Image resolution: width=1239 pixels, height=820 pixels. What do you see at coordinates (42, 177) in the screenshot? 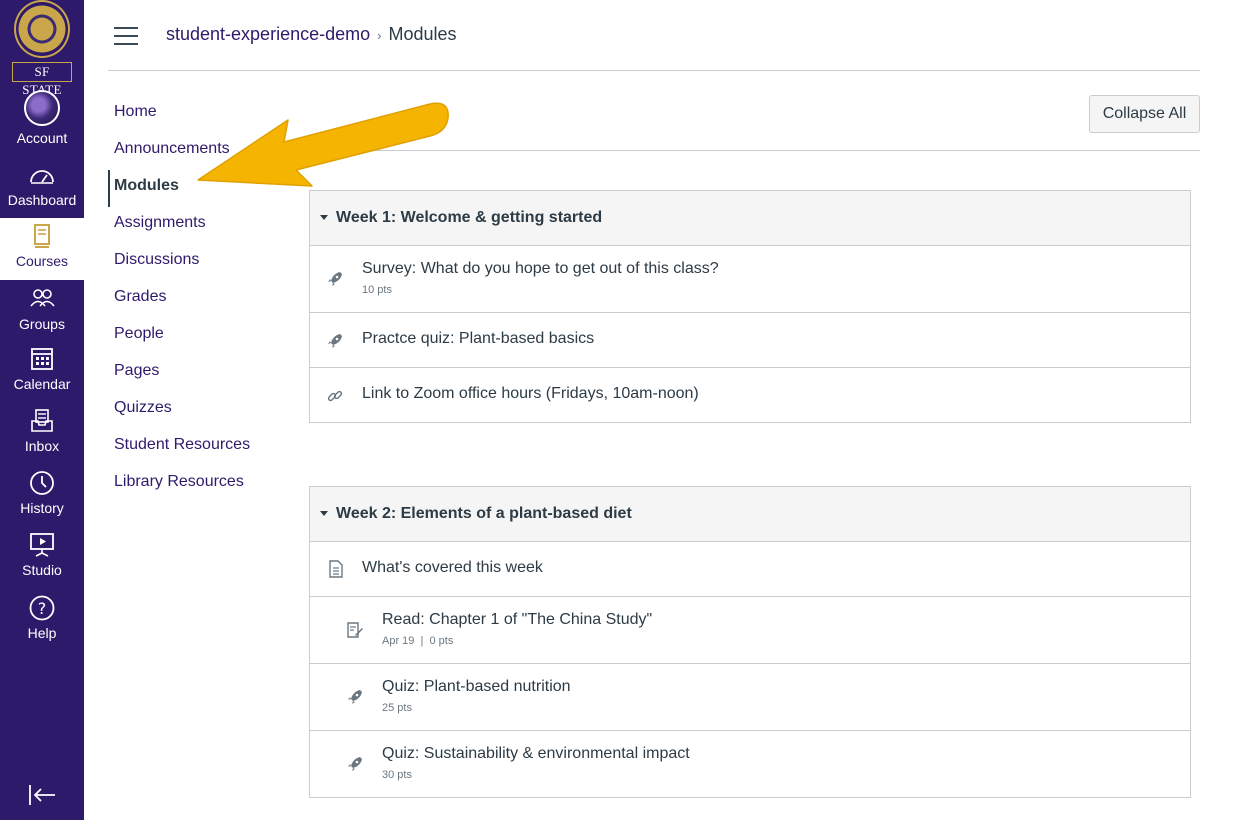
I see `dashboard-icon` at bounding box center [42, 177].